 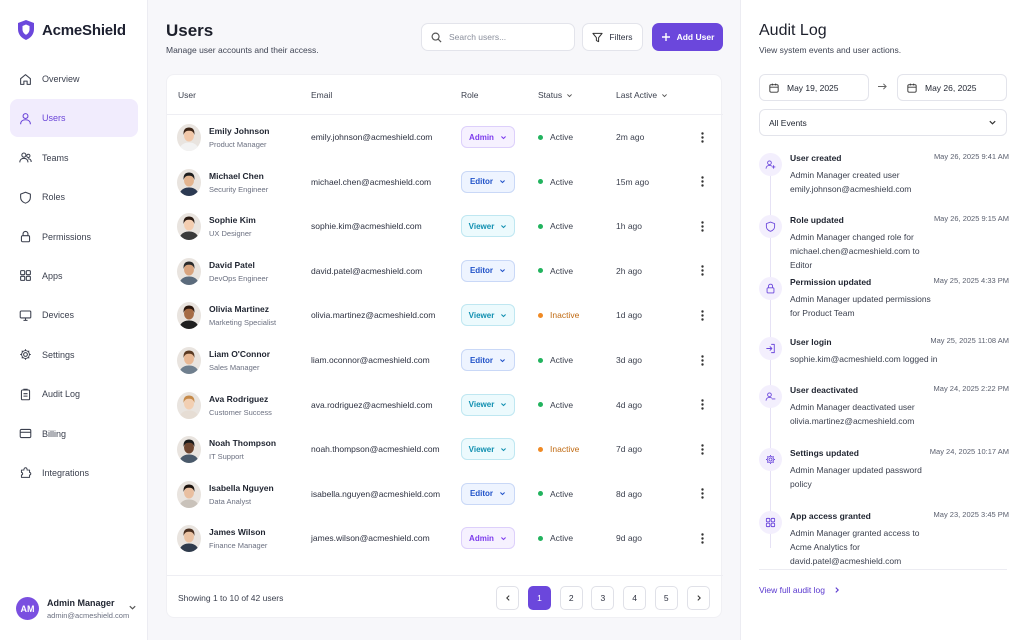 What do you see at coordinates (25, 79) in the screenshot?
I see `home-icon` at bounding box center [25, 79].